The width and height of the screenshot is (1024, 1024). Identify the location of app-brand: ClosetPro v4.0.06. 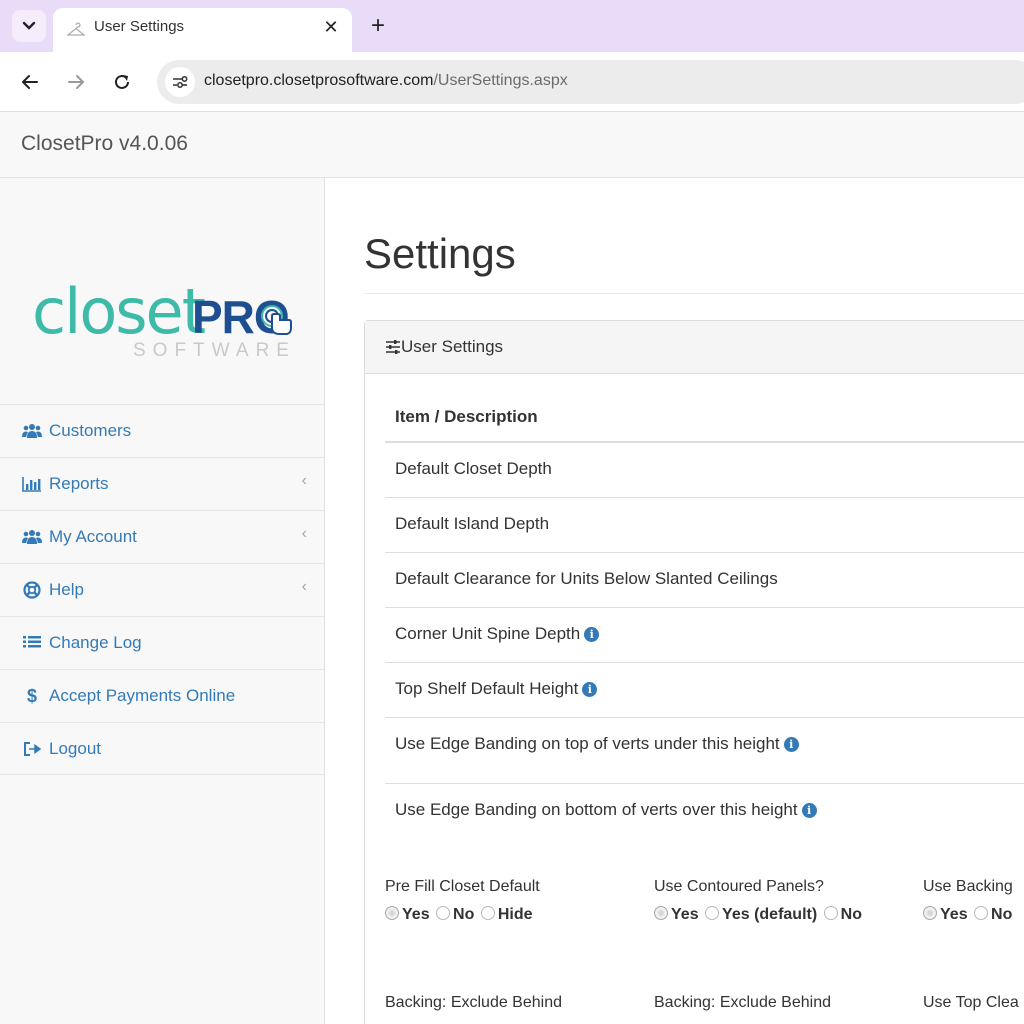
(104, 144).